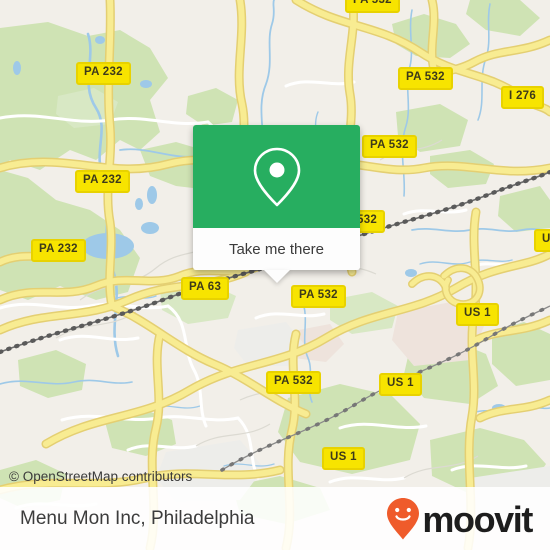 The height and width of the screenshot is (550, 550). What do you see at coordinates (102, 181) in the screenshot?
I see `road-shield-pa-232-mid: PA 232` at bounding box center [102, 181].